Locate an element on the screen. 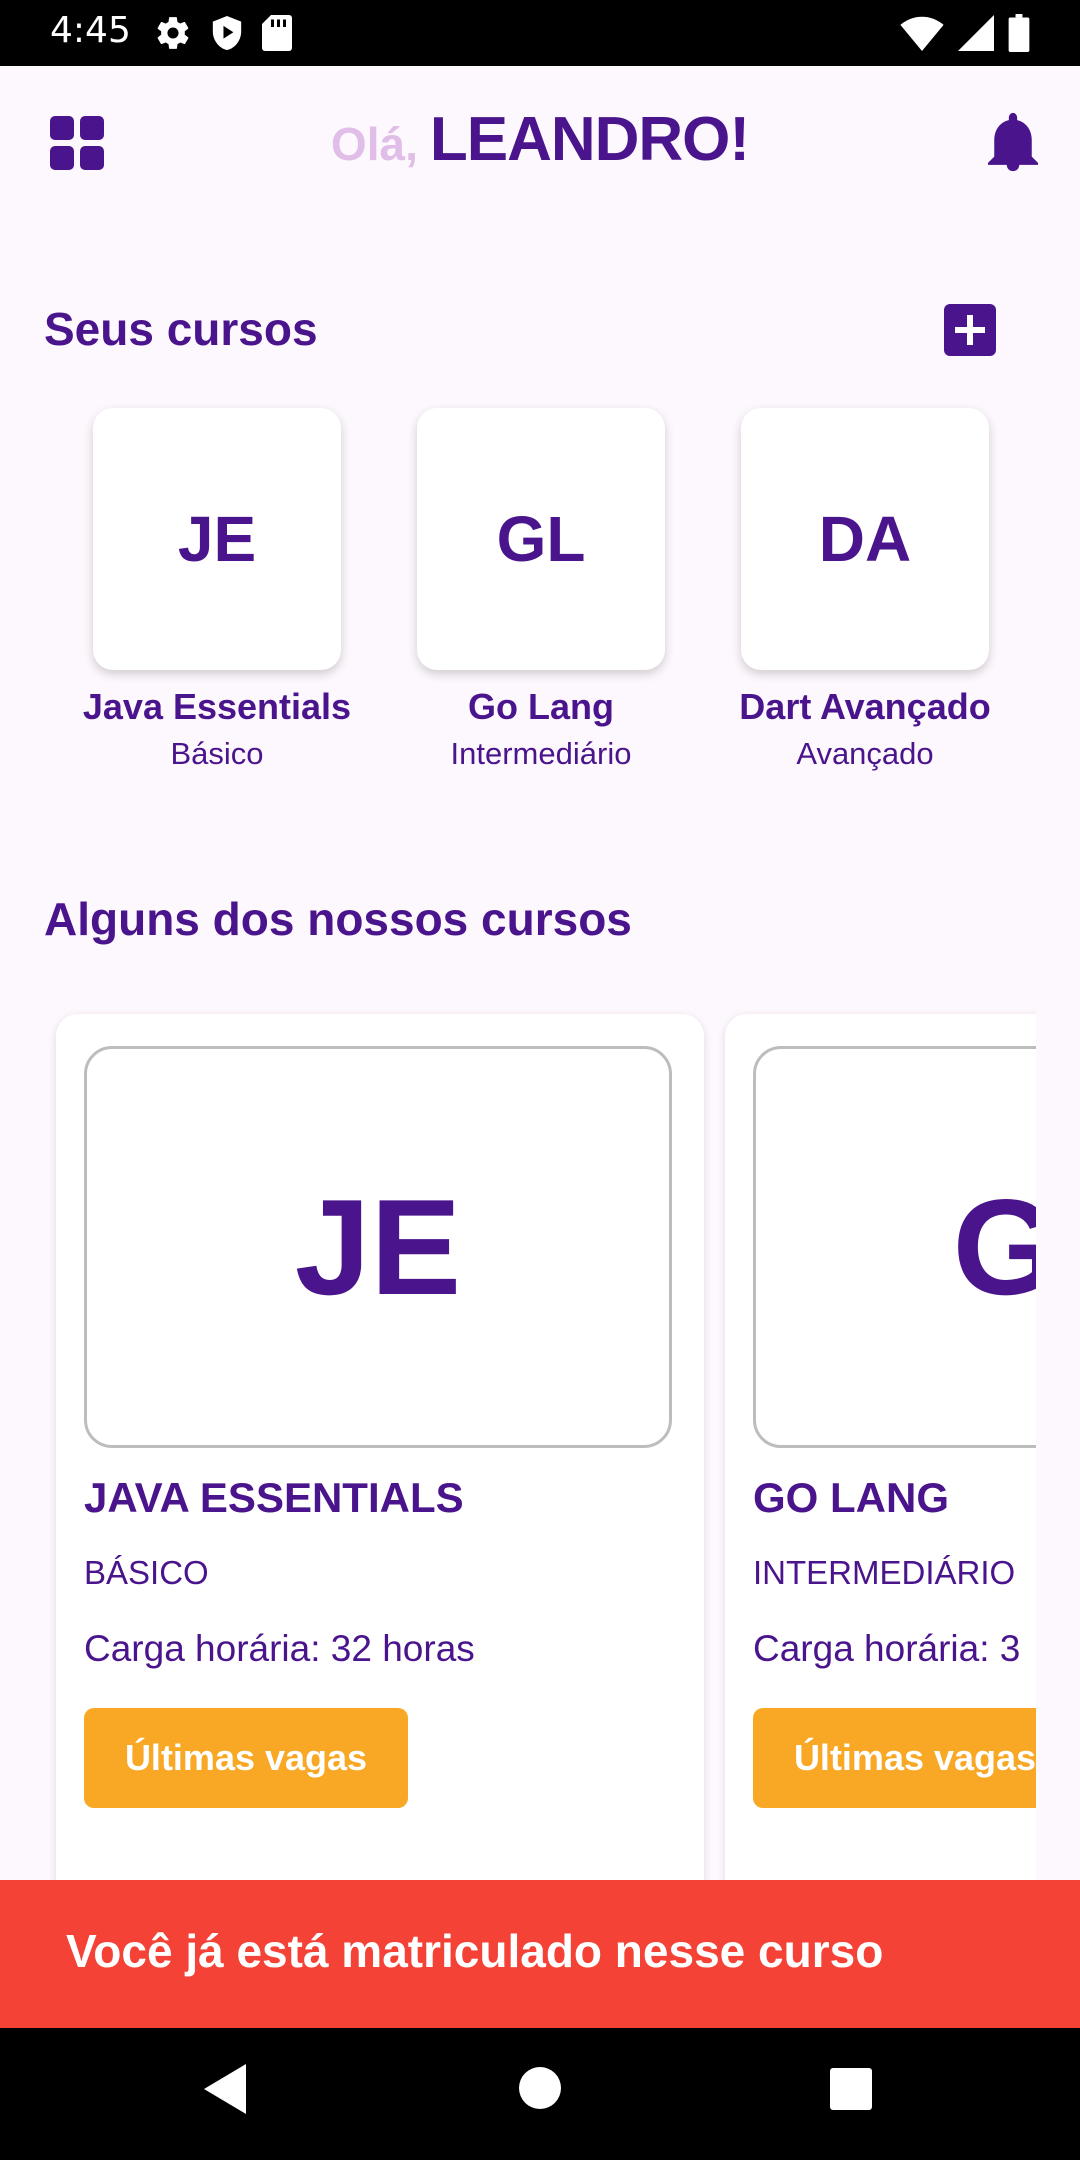 The image size is (1080, 2160). snackbar-message: Você já está matriculado nesse curso is located at coordinates (475, 1951).